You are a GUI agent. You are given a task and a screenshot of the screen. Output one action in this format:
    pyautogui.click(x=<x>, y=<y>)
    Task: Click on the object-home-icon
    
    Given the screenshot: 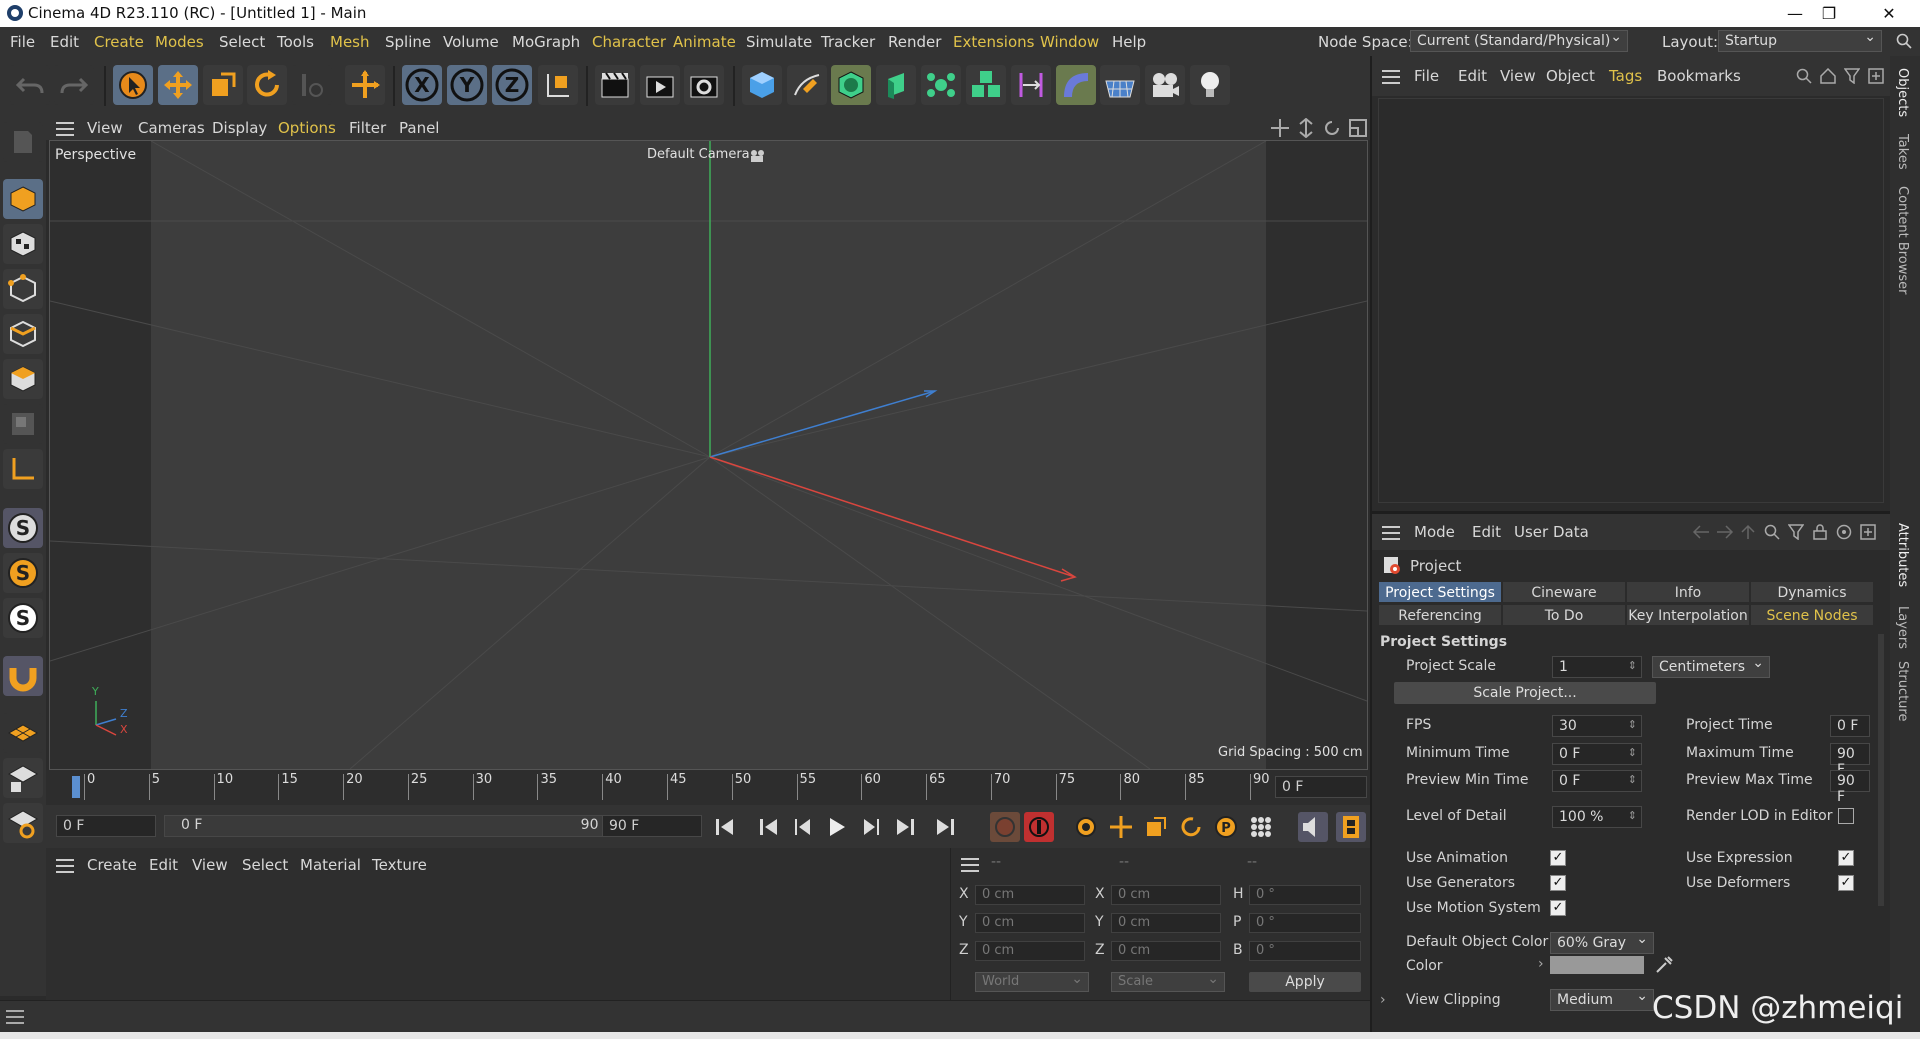 What is the action you would take?
    pyautogui.click(x=1828, y=76)
    